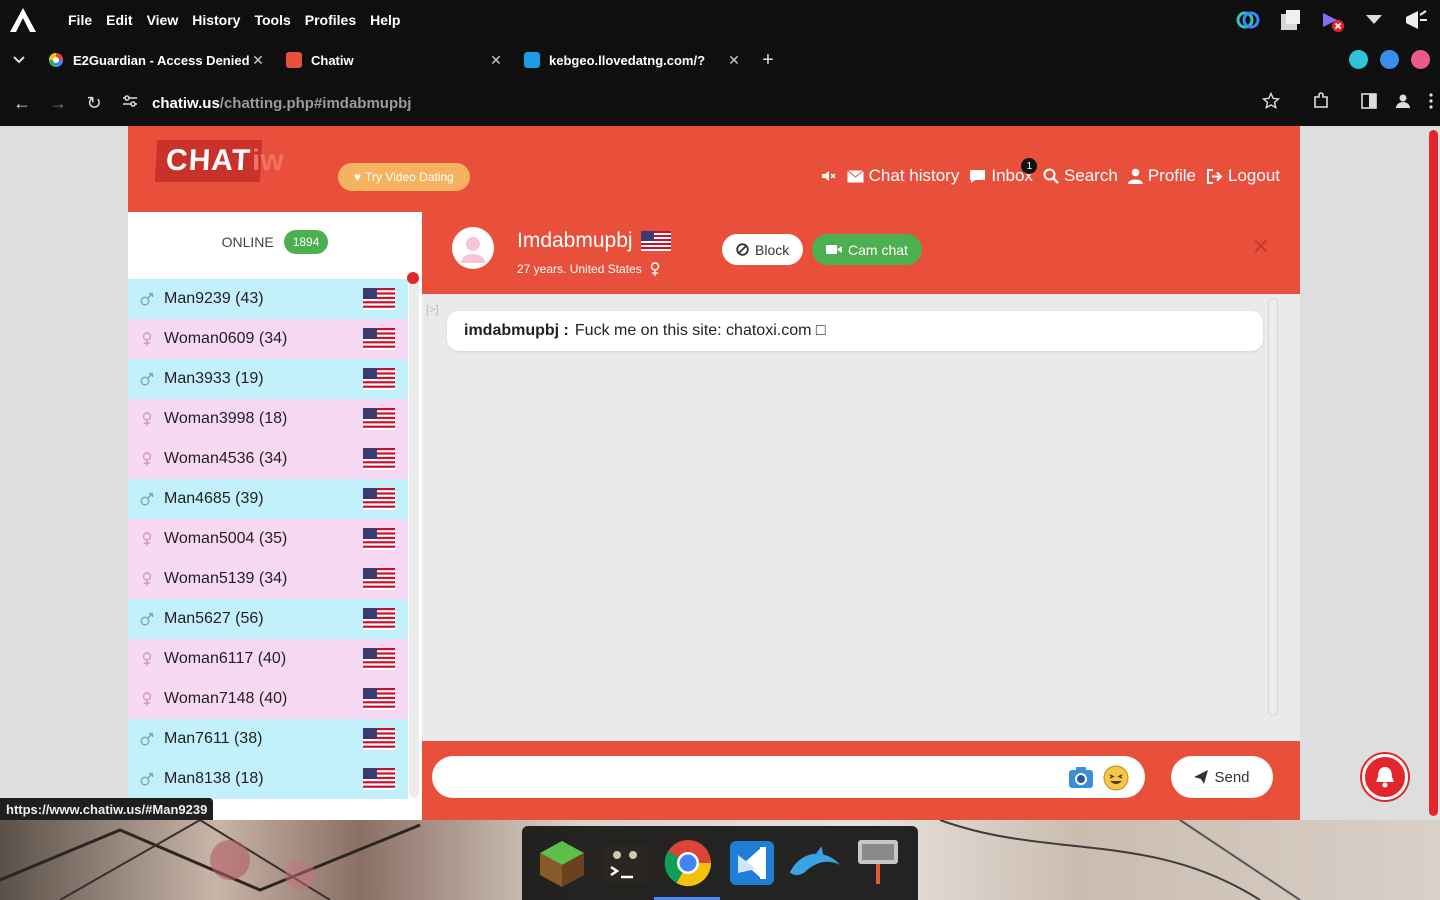 This screenshot has width=1440, height=900. I want to click on user-list-item: Woman7148 (40), so click(268, 699).